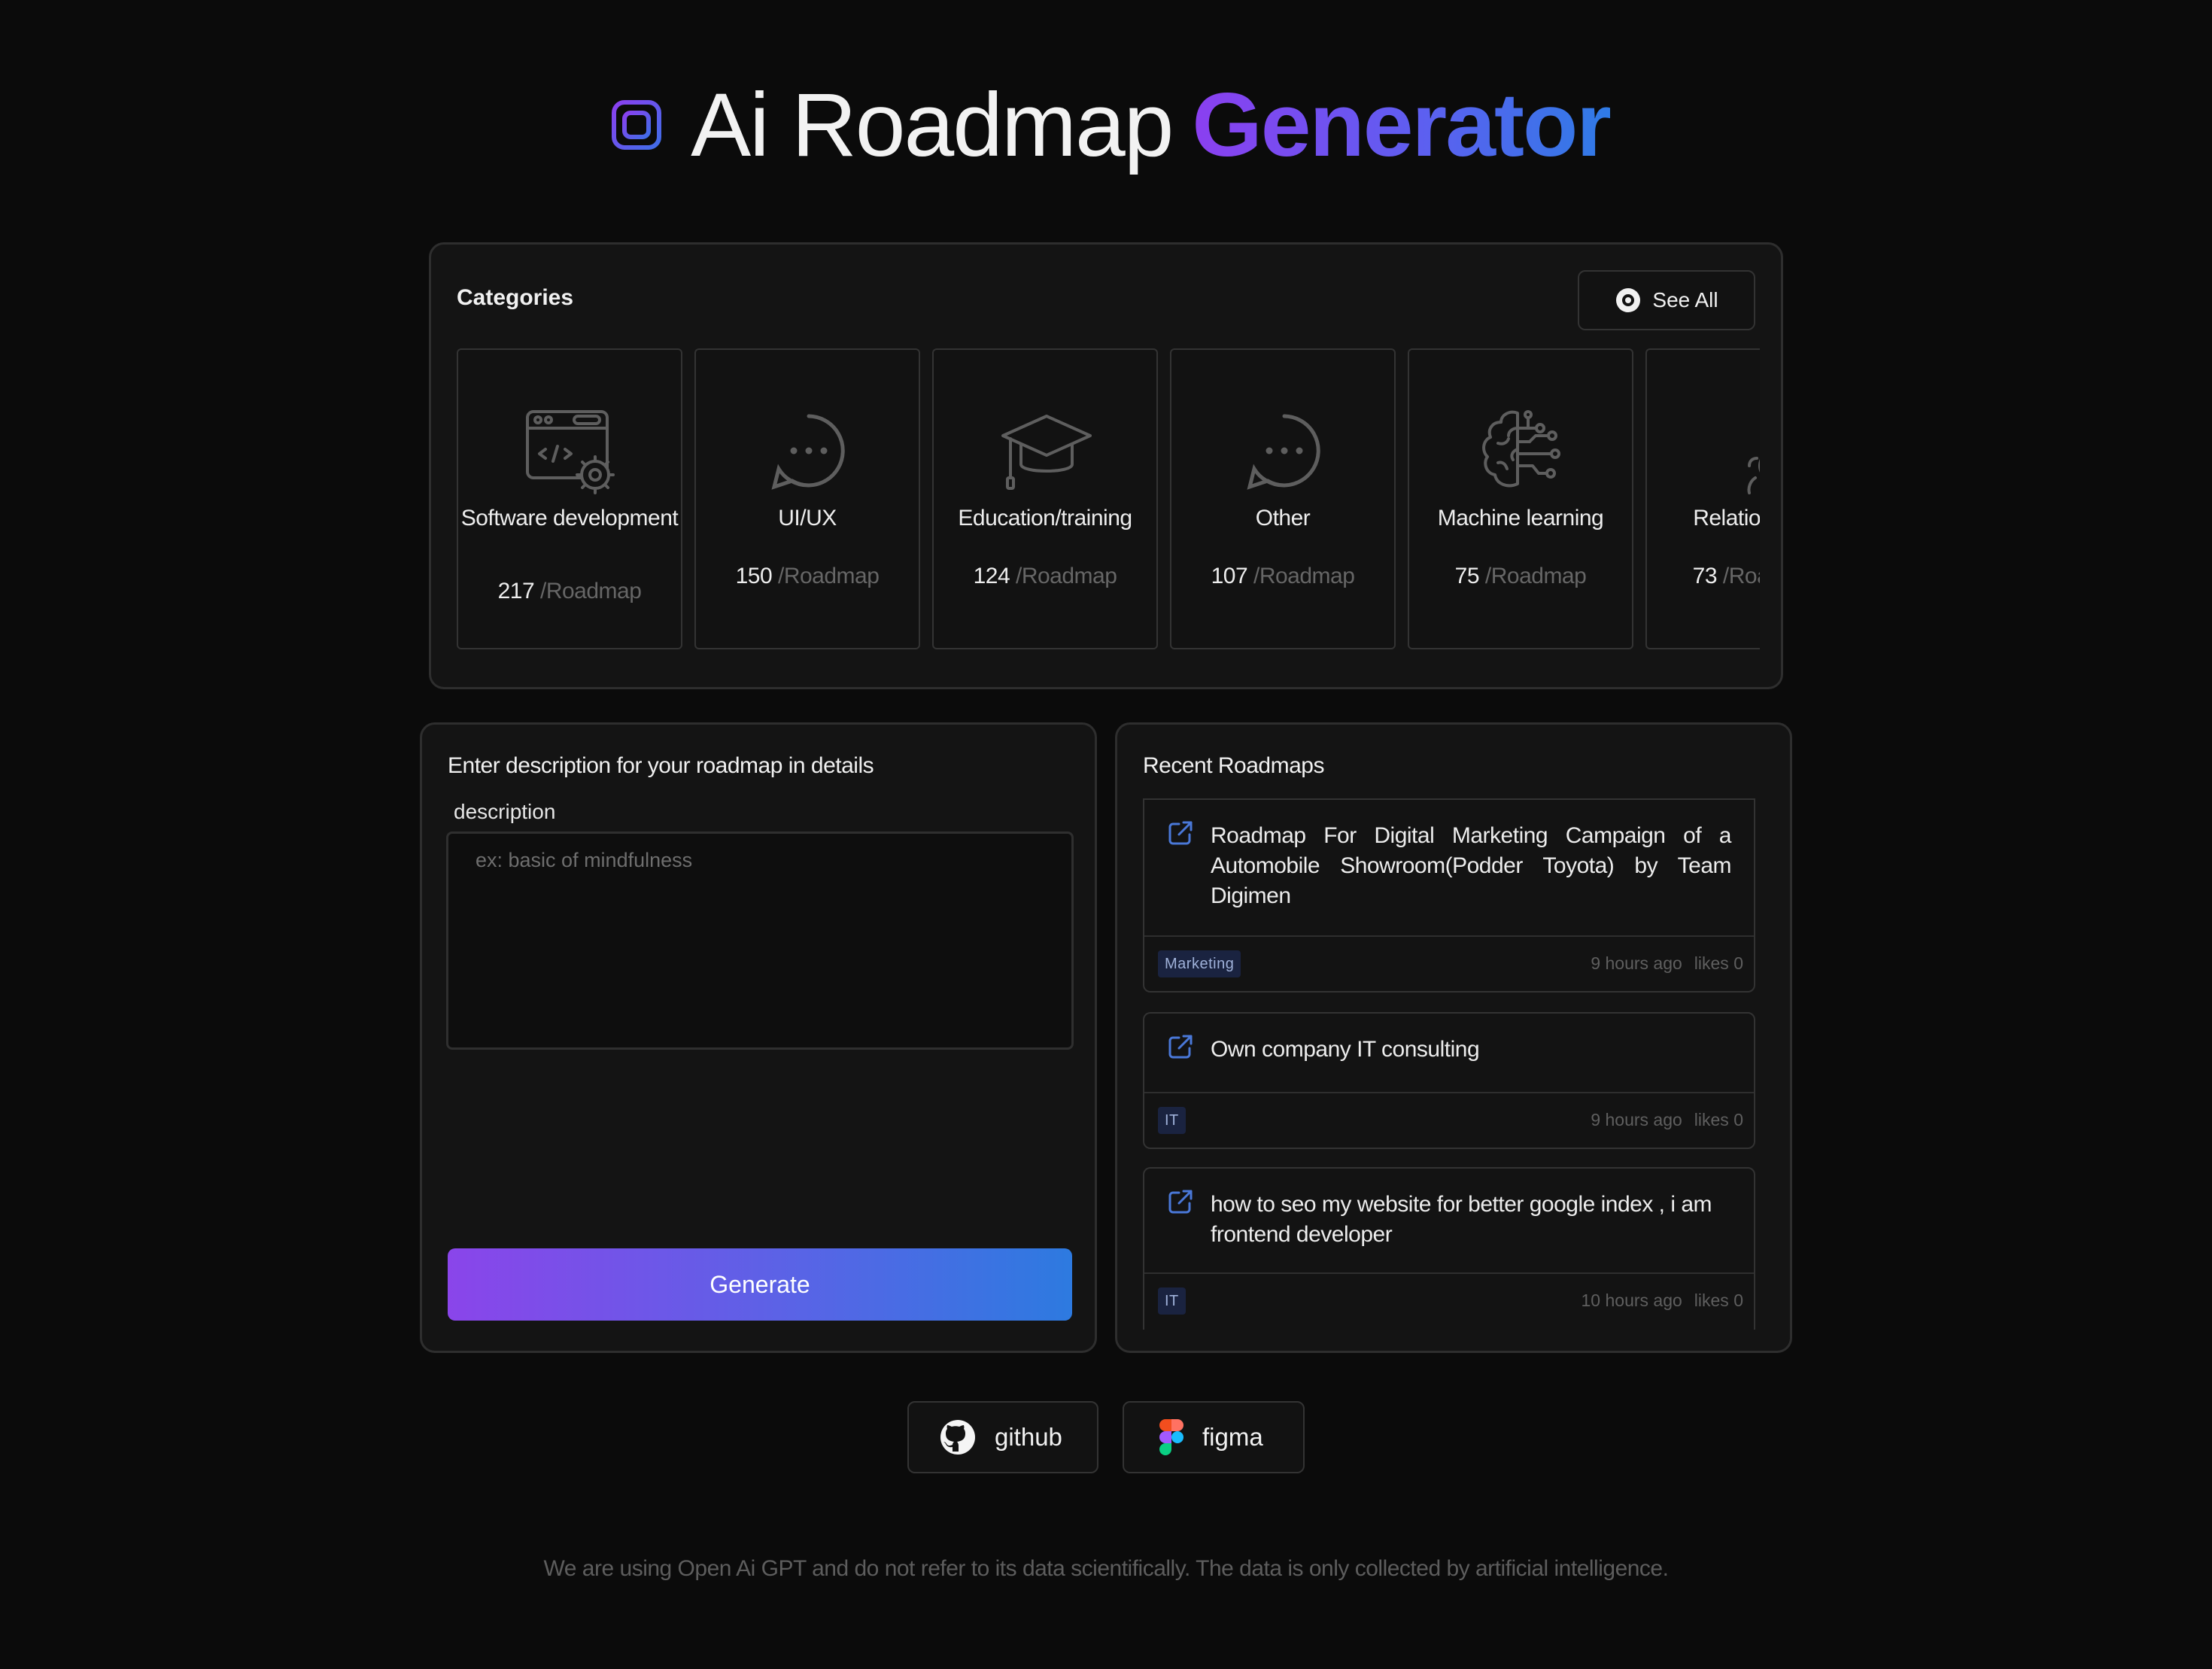 The width and height of the screenshot is (2212, 1669). What do you see at coordinates (754, 576) in the screenshot?
I see `category-count-value: 150` at bounding box center [754, 576].